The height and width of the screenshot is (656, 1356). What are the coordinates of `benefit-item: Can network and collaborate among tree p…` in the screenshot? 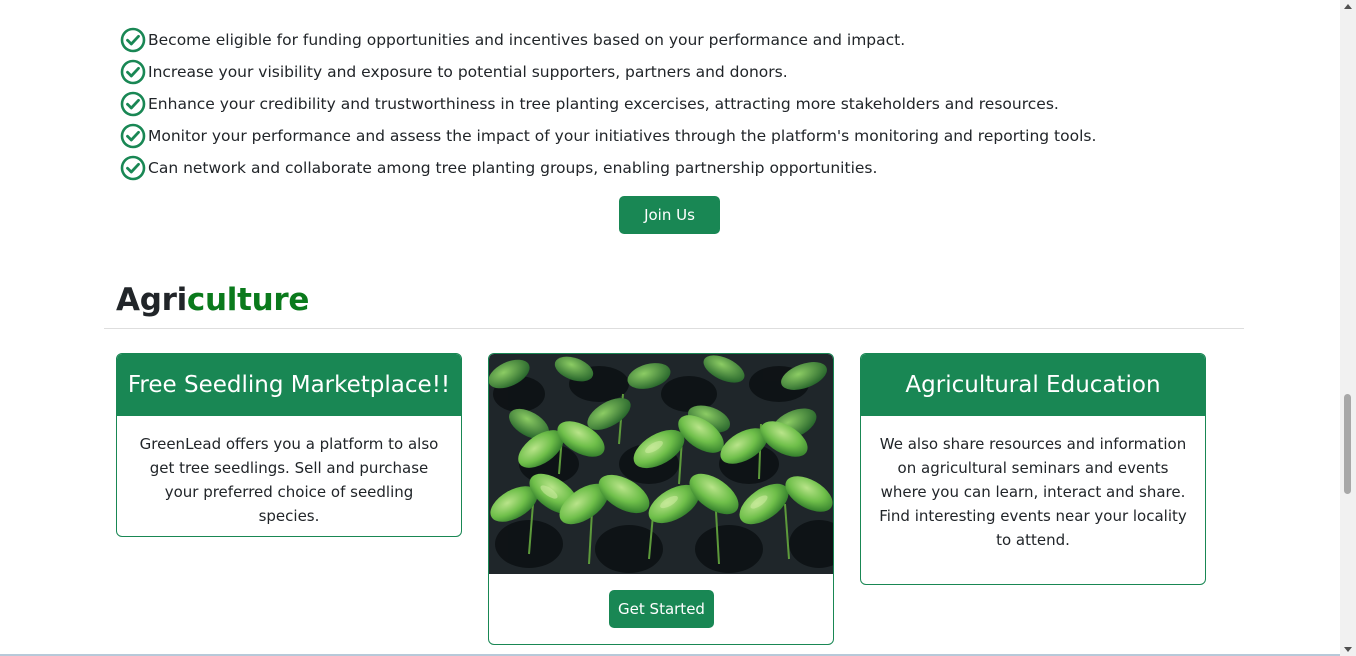 It's located at (608, 168).